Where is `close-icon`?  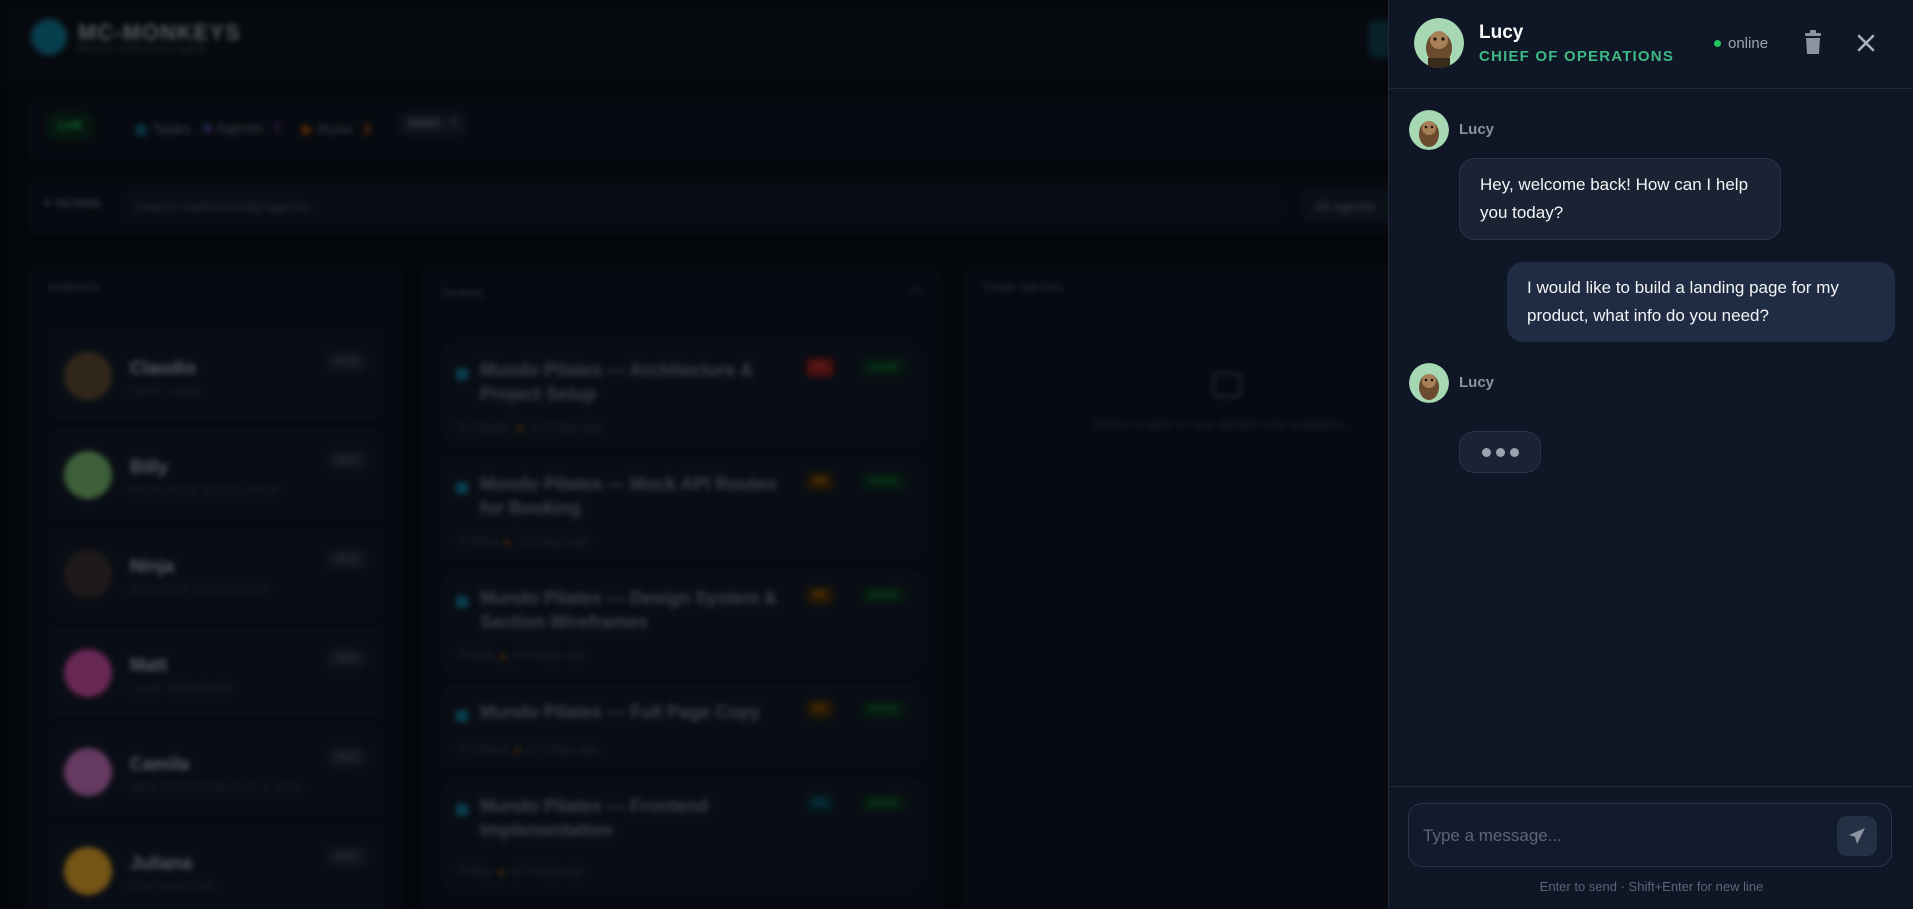 close-icon is located at coordinates (1866, 43).